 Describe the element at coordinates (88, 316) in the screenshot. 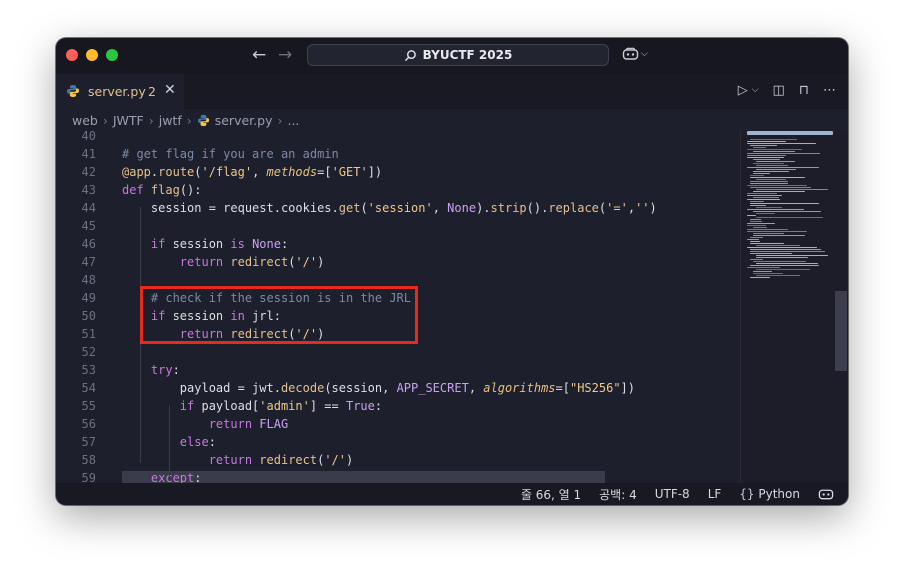

I see `line-number: 50` at that location.